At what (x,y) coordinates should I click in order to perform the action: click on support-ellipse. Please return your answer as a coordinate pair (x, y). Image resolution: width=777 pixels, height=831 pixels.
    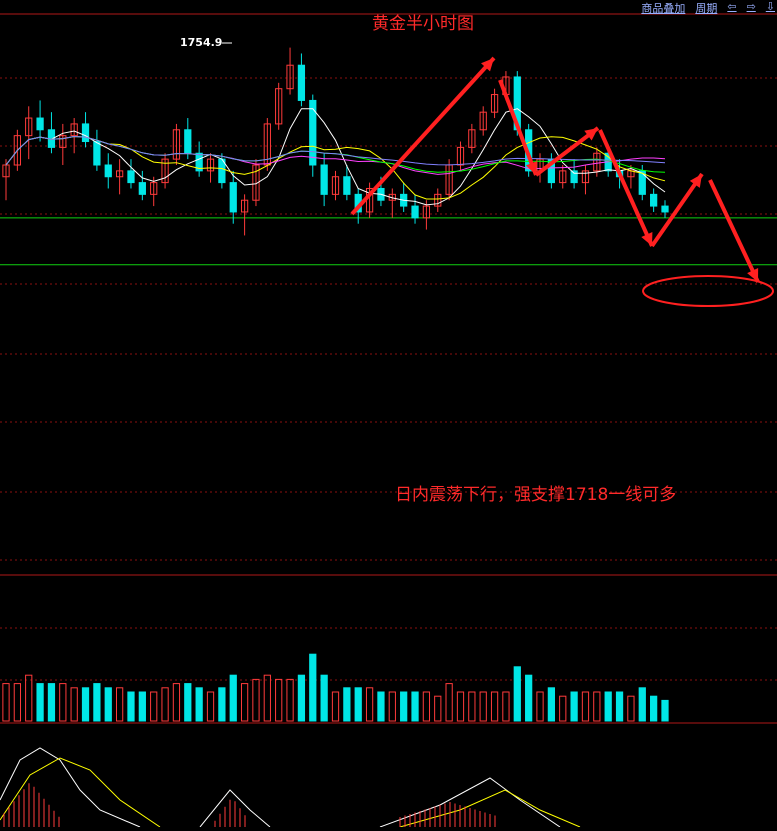
    Looking at the image, I should click on (708, 291).